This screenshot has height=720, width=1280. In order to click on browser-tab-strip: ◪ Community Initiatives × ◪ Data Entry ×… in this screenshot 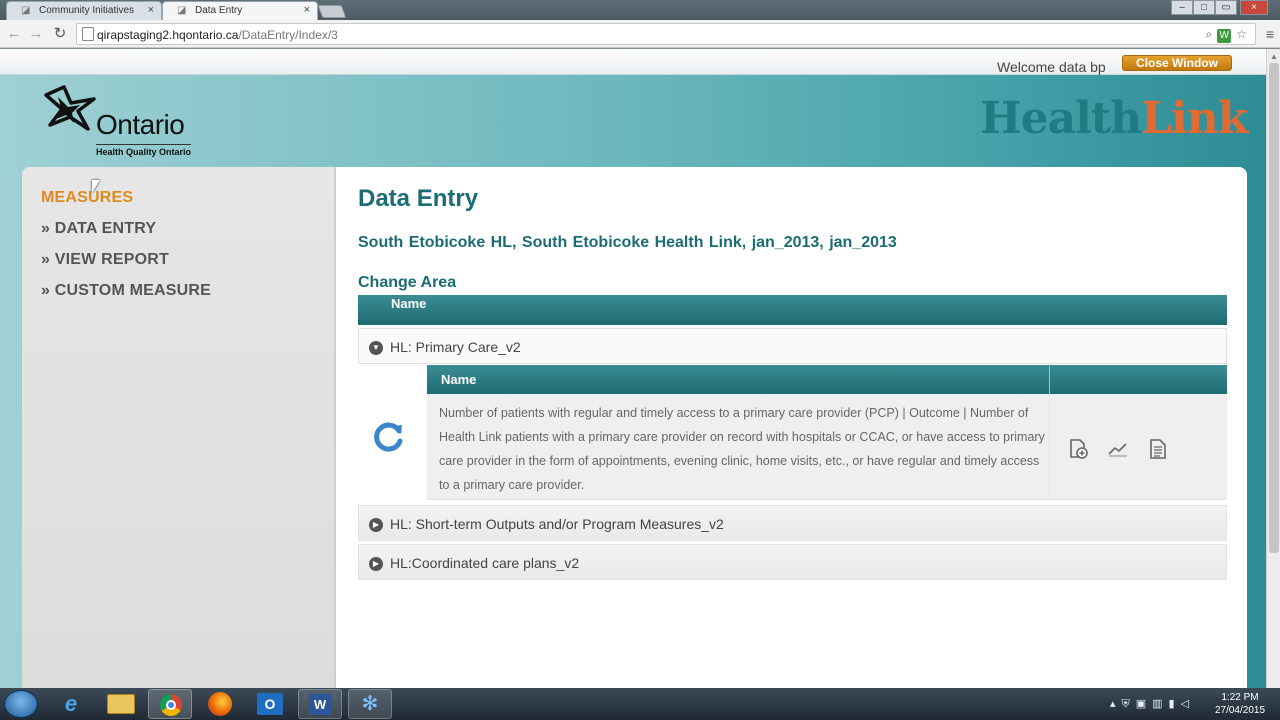, I will do `click(640, 10)`.